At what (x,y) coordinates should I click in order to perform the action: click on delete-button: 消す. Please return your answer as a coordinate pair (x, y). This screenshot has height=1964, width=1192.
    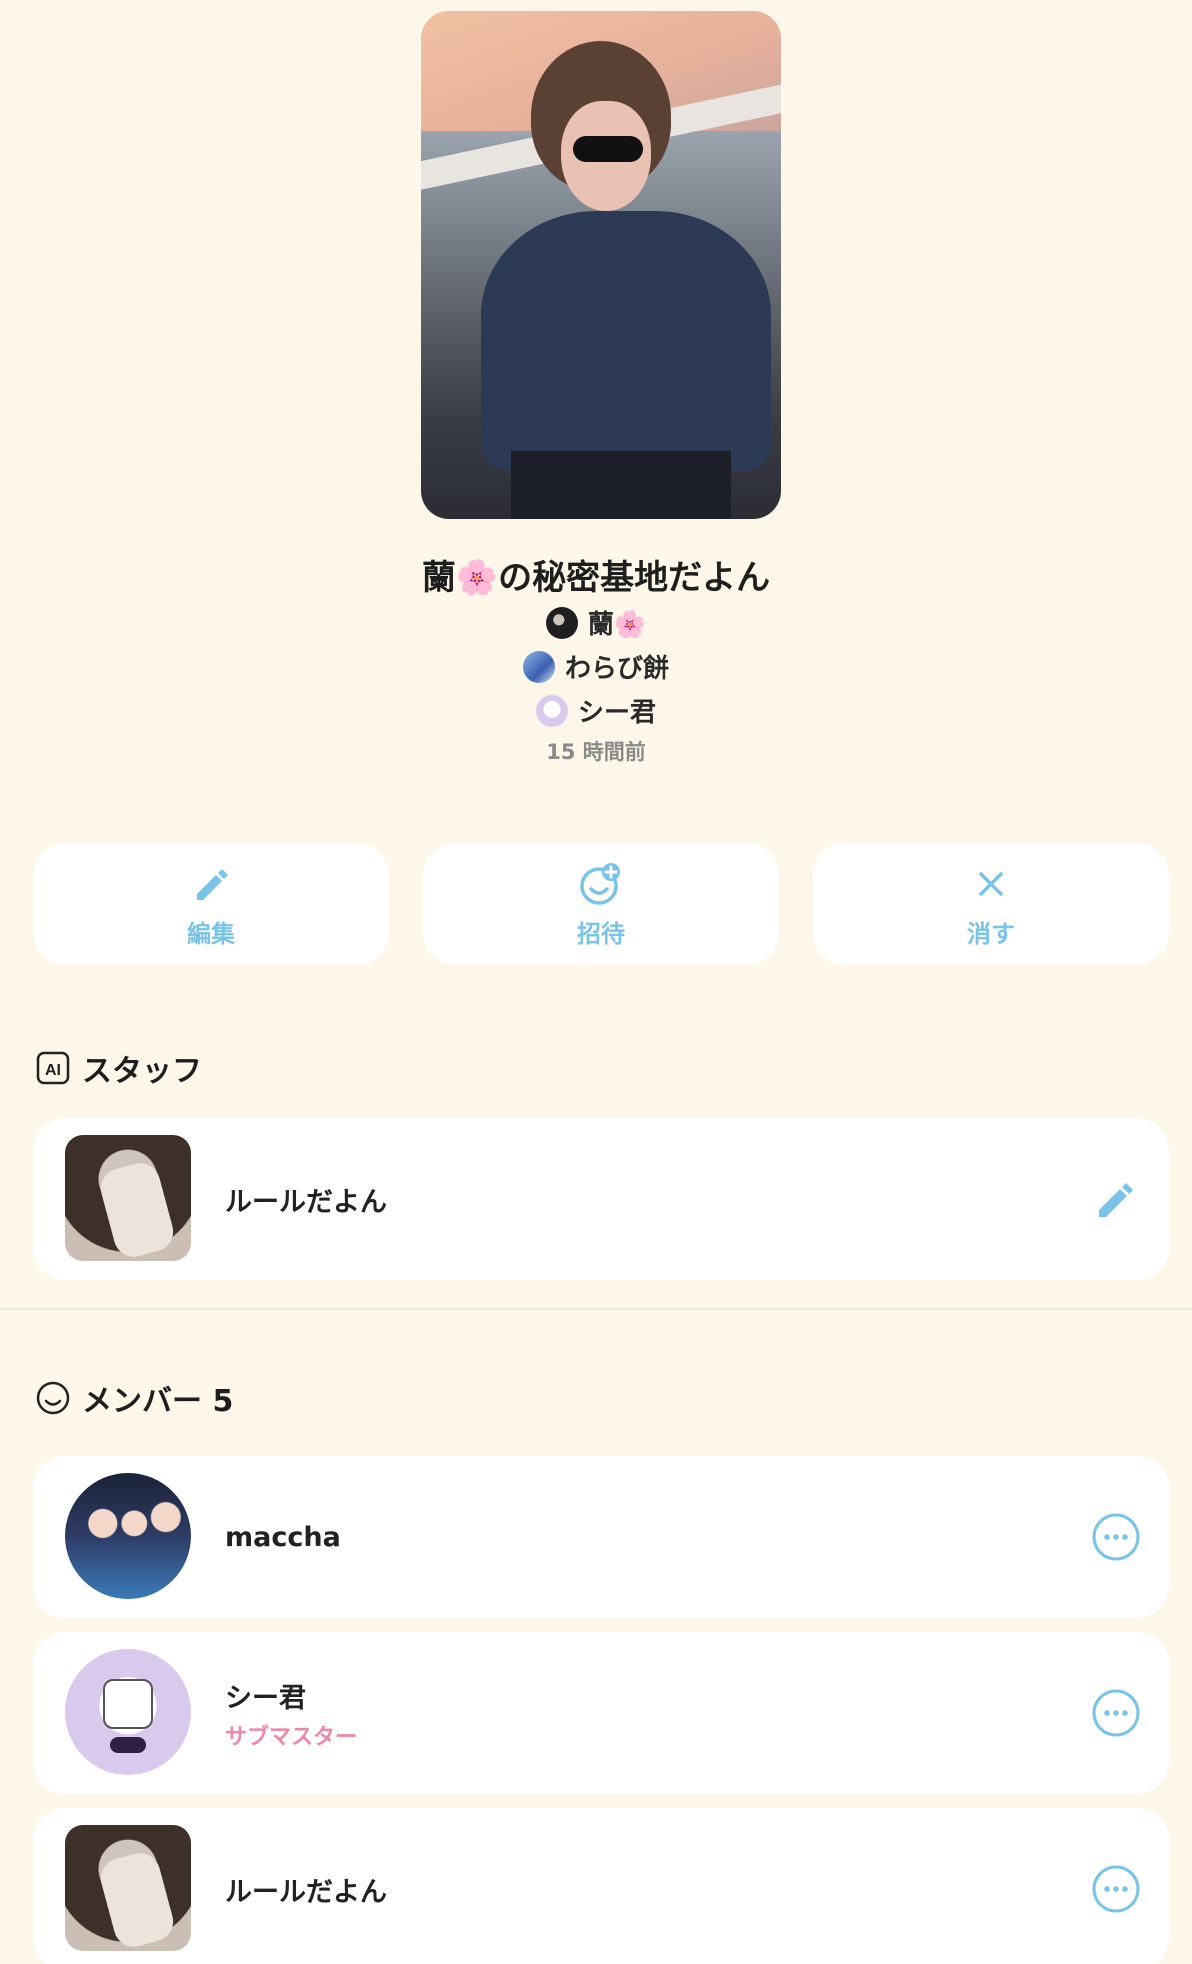
    Looking at the image, I should click on (991, 904).